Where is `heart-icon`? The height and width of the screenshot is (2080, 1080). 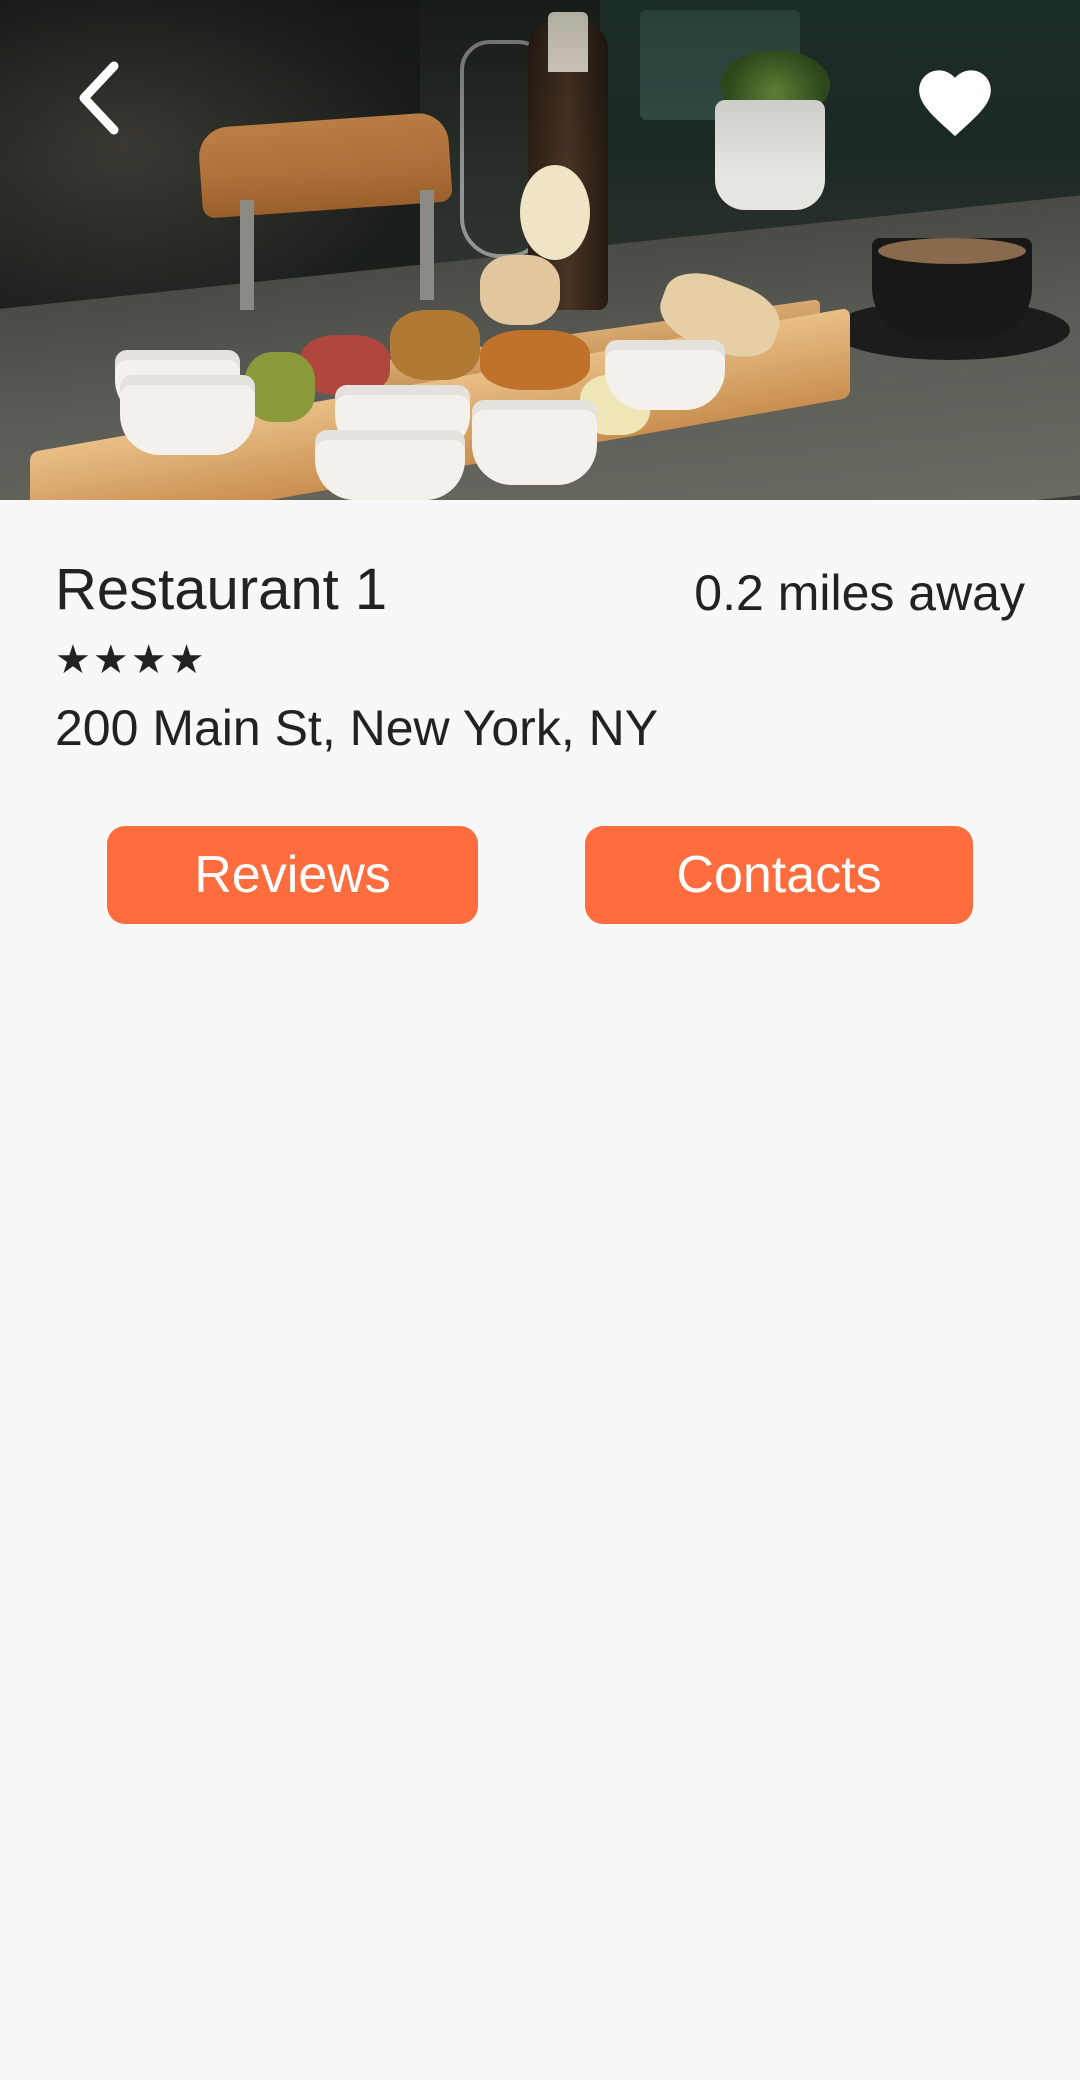 heart-icon is located at coordinates (955, 101).